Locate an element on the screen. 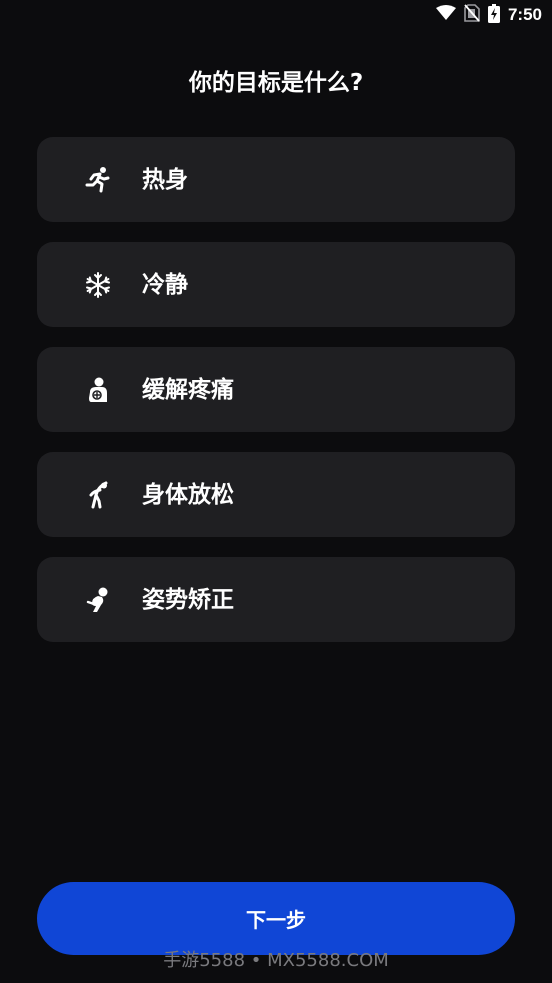 The width and height of the screenshot is (552, 983). status-time: 7:50 is located at coordinates (524, 14).